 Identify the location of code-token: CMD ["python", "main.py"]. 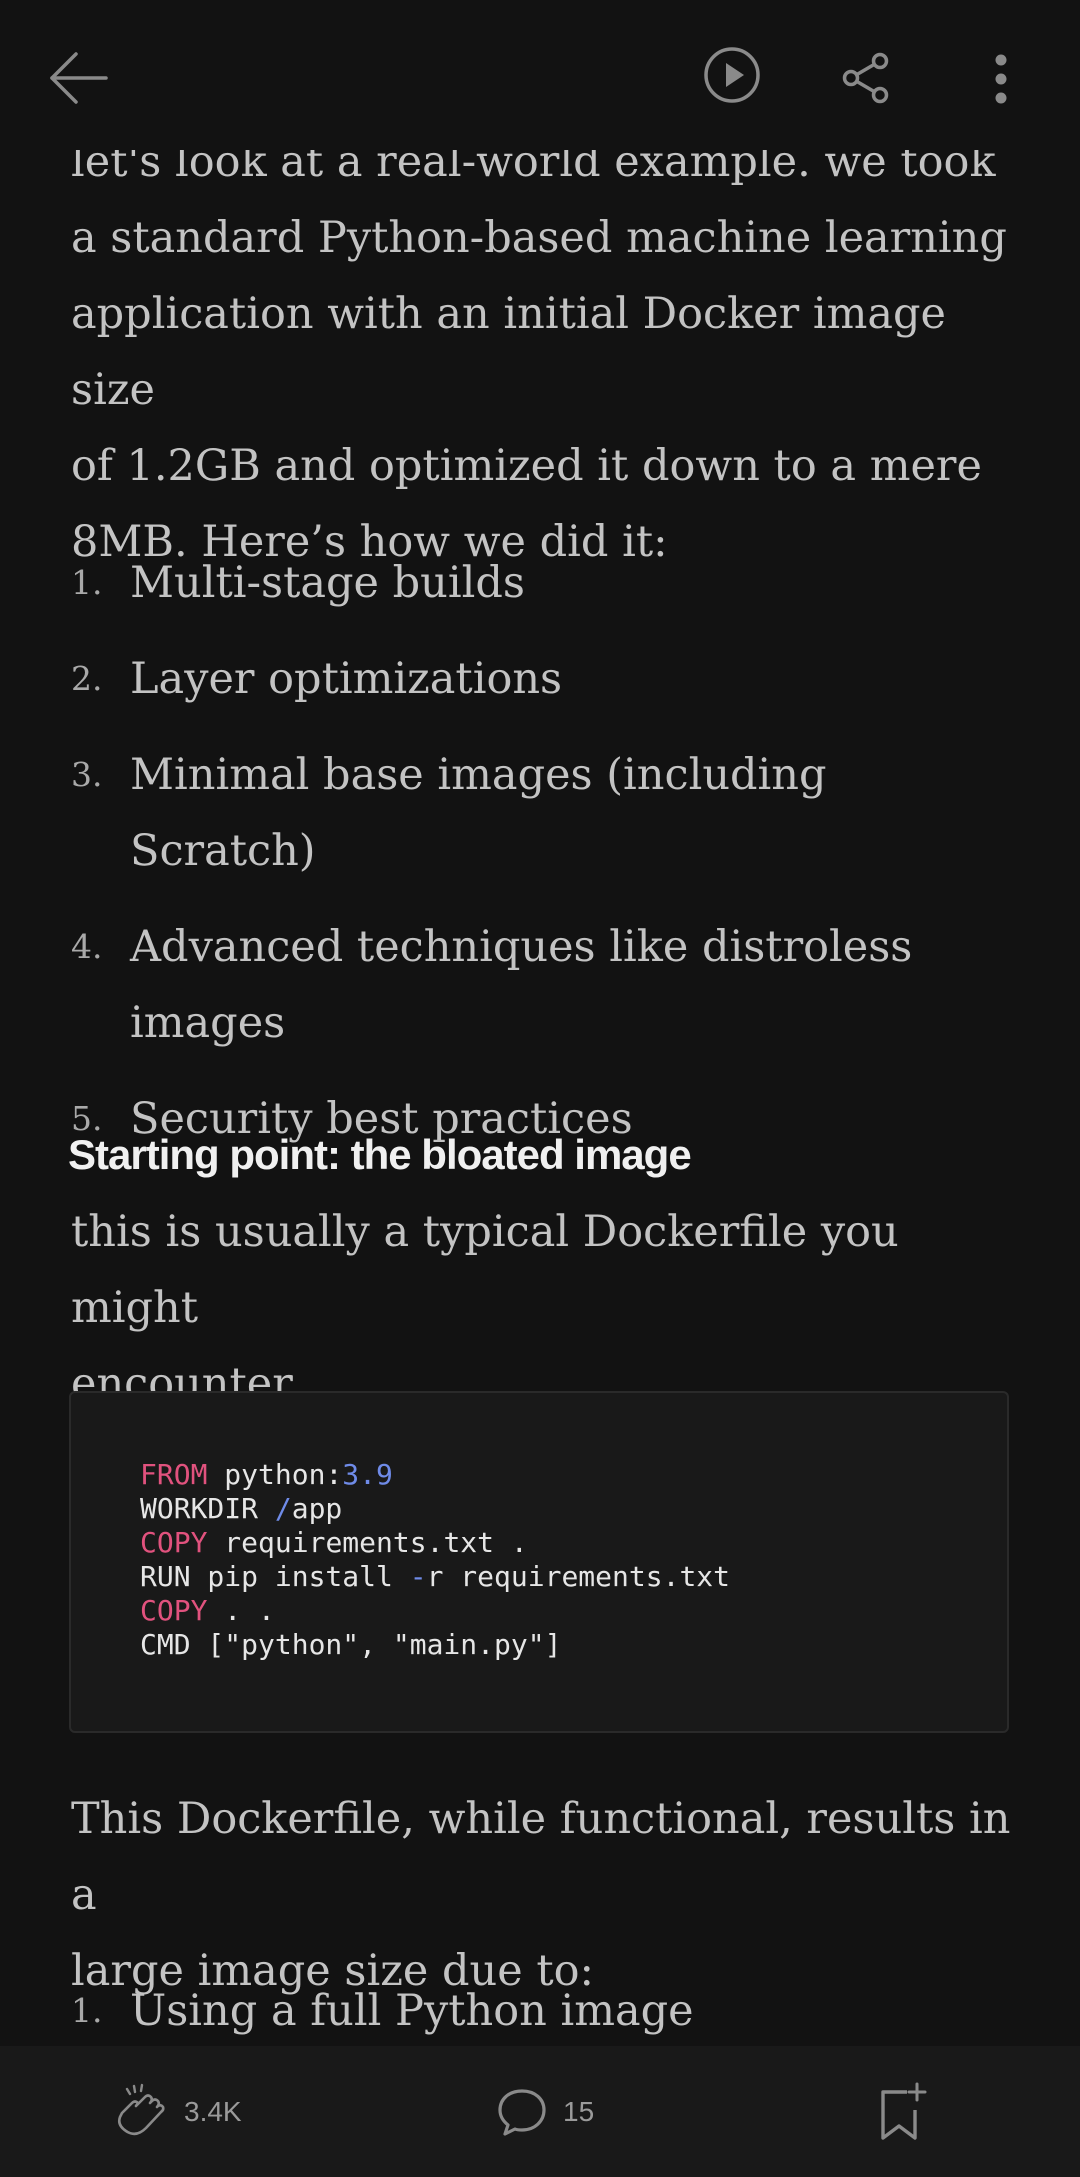
(351, 1644).